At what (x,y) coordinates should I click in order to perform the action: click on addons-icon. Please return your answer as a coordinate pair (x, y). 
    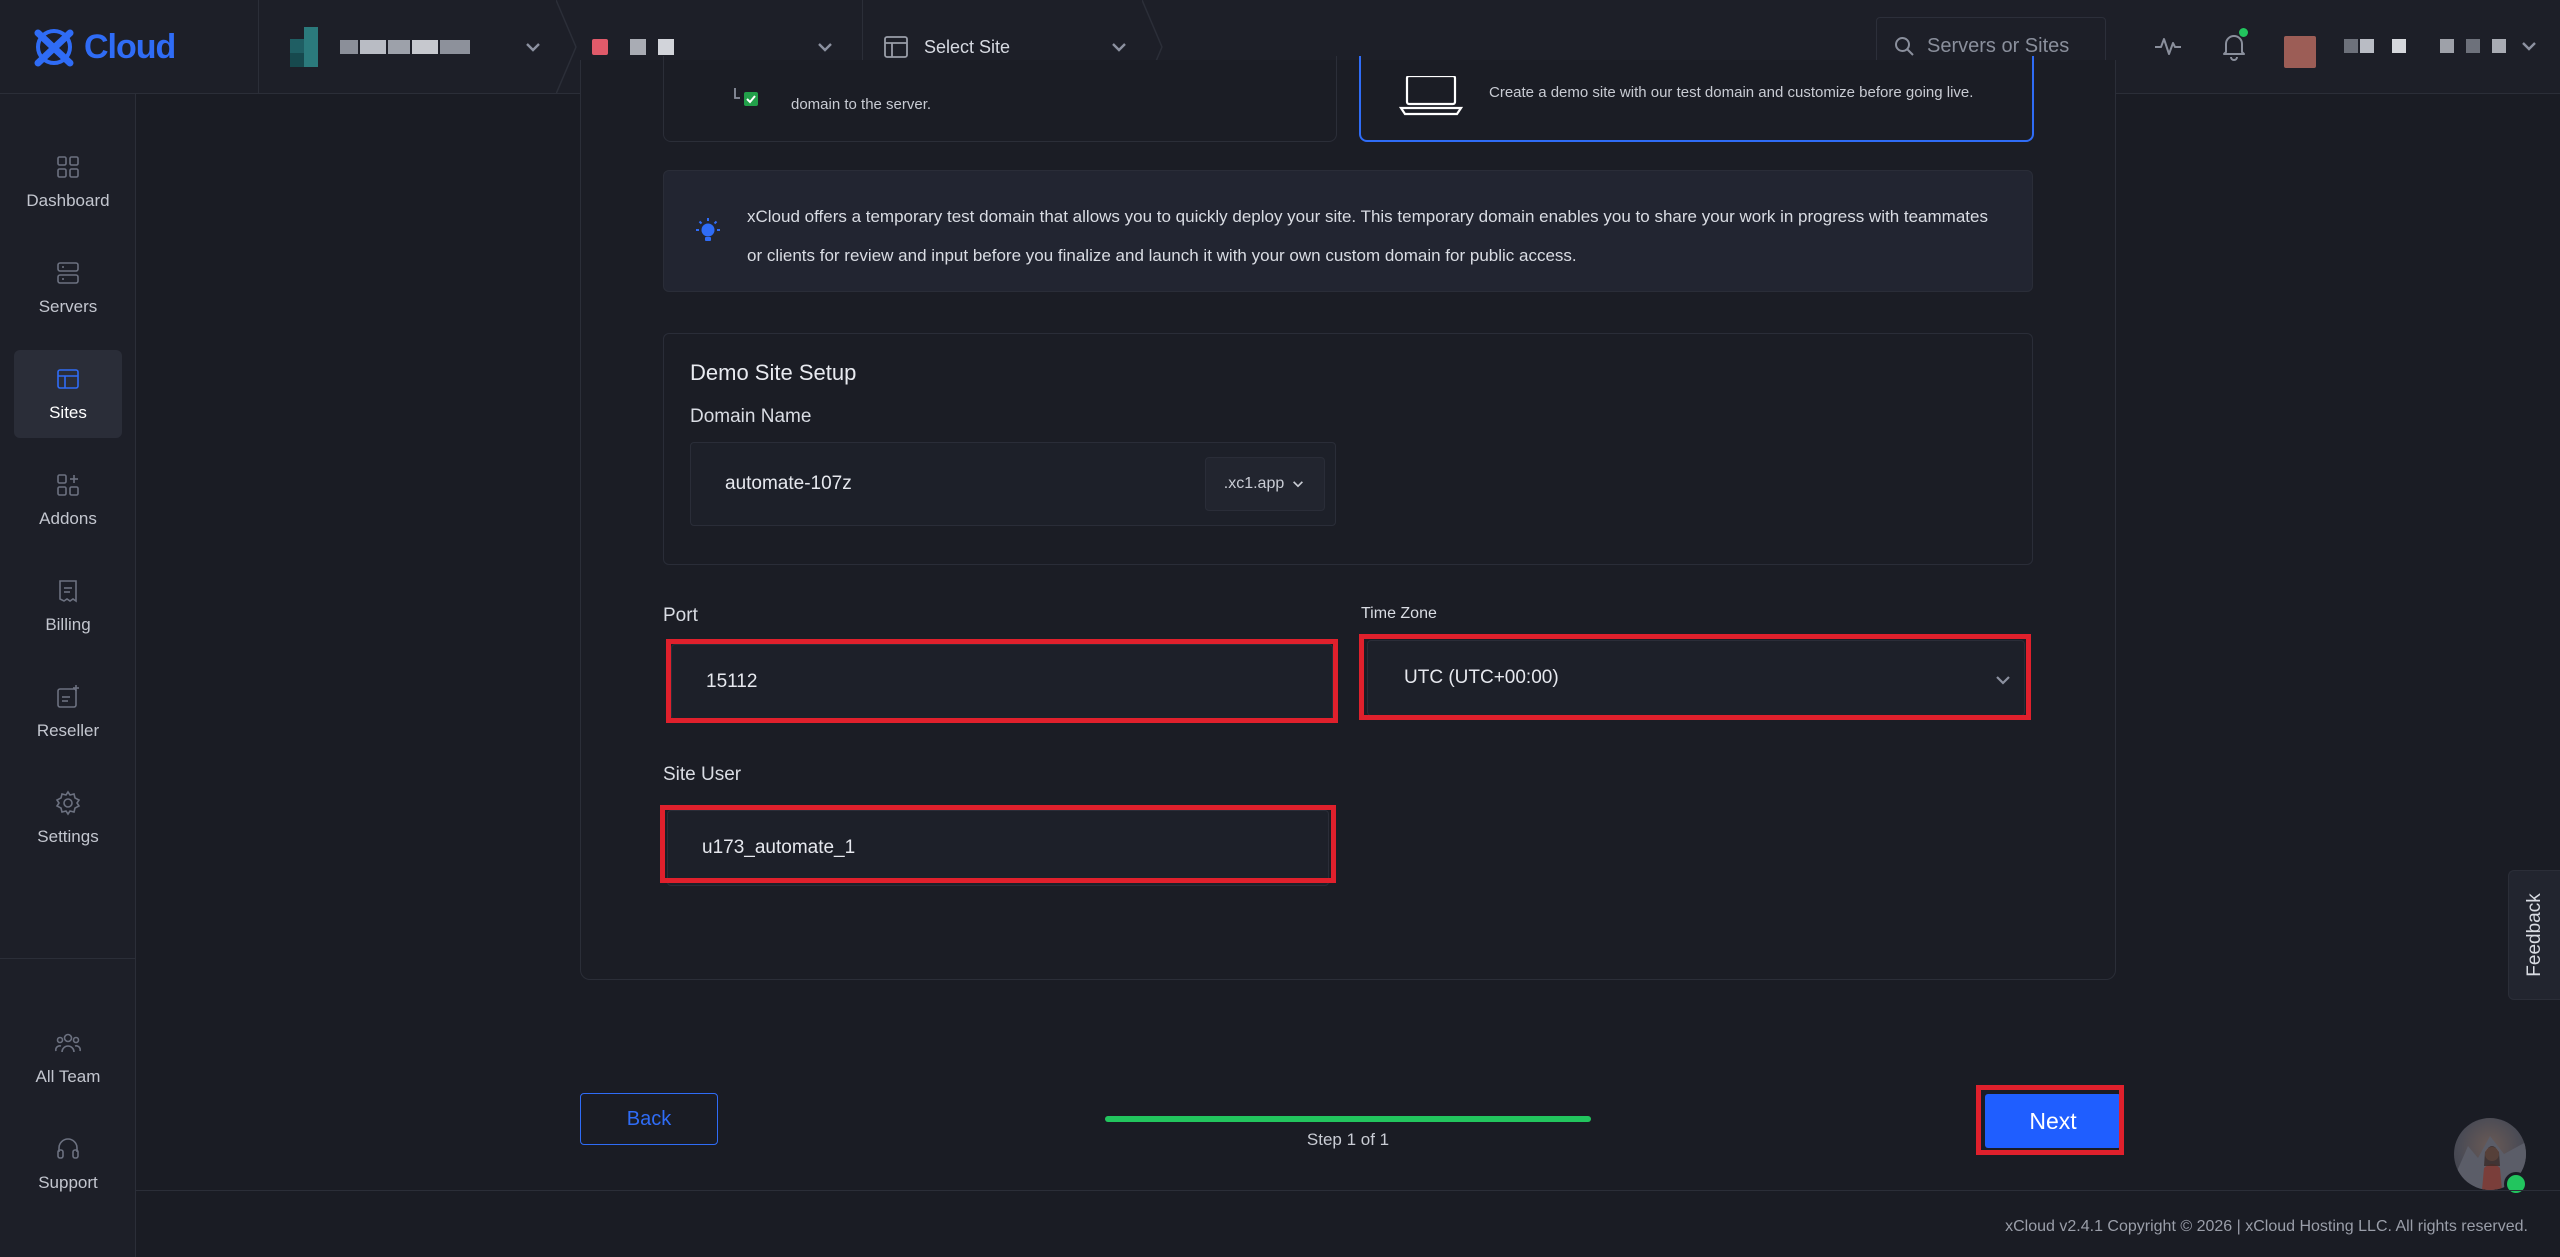
    Looking at the image, I should click on (68, 485).